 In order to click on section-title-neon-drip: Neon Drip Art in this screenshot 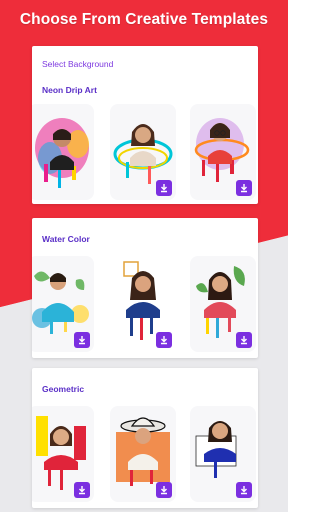, I will do `click(69, 90)`.